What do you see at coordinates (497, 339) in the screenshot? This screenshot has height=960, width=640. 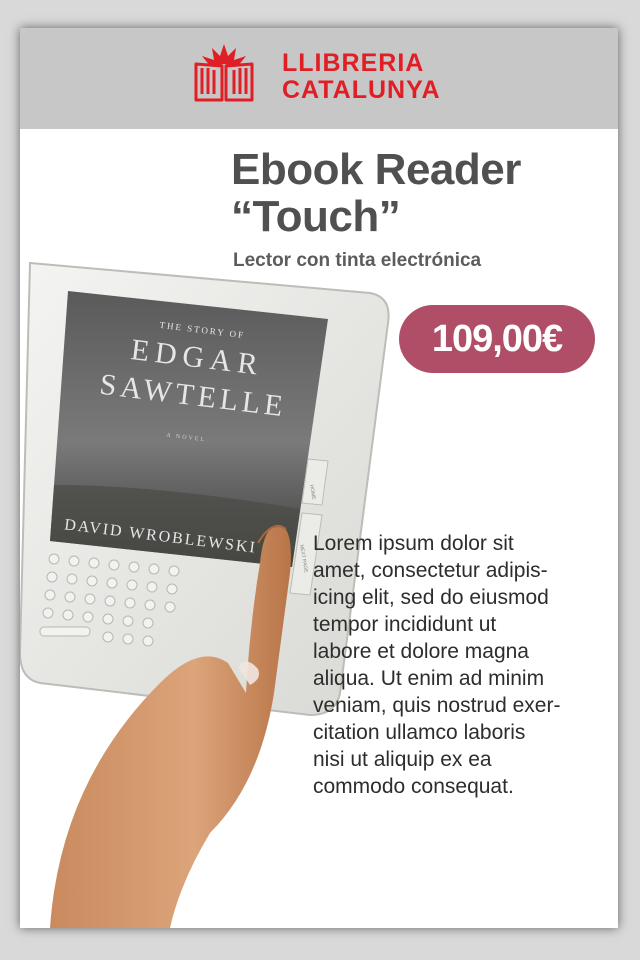 I see `price-badge: 109,00€` at bounding box center [497, 339].